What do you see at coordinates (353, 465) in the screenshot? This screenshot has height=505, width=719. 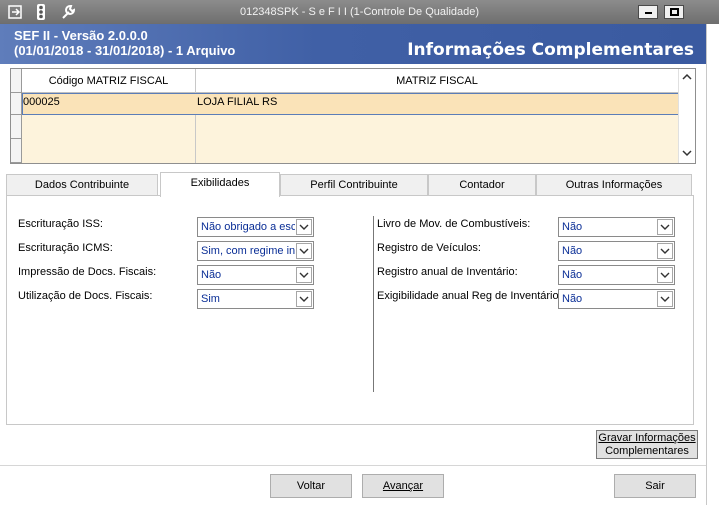 I see `footer-divider` at bounding box center [353, 465].